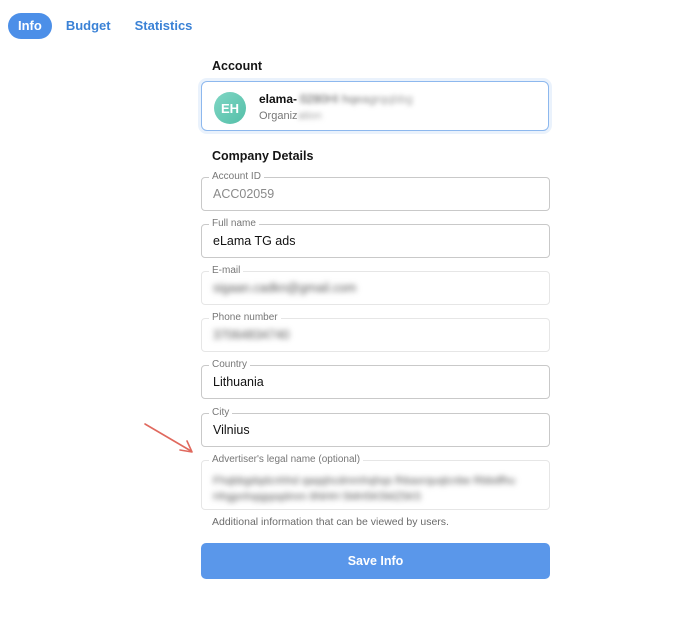 This screenshot has width=700, height=628. Describe the element at coordinates (88, 26) in the screenshot. I see `tab-budget: Budget` at that location.